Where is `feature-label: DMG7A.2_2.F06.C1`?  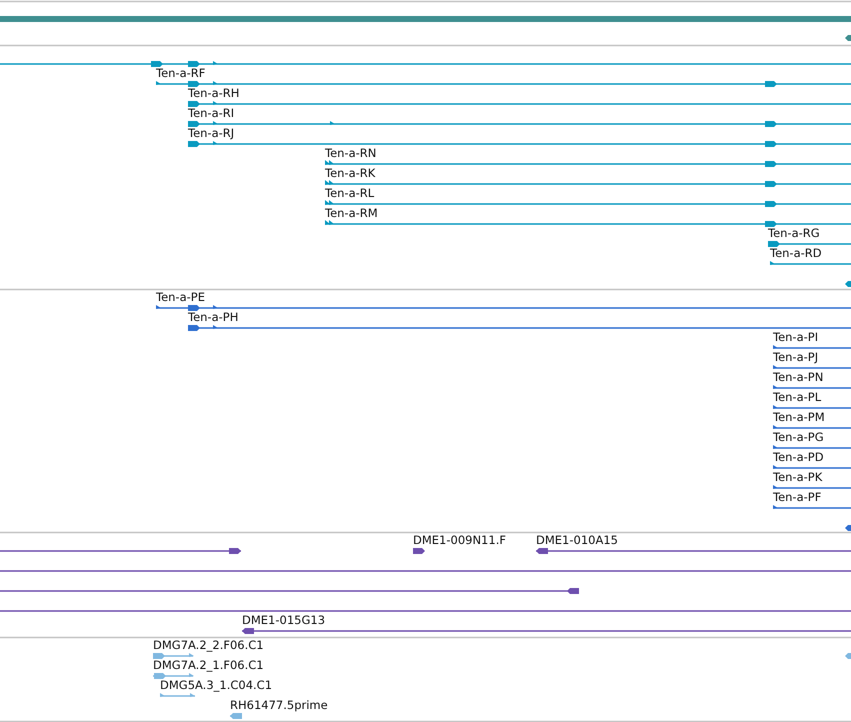
feature-label: DMG7A.2_2.F06.C1 is located at coordinates (208, 645).